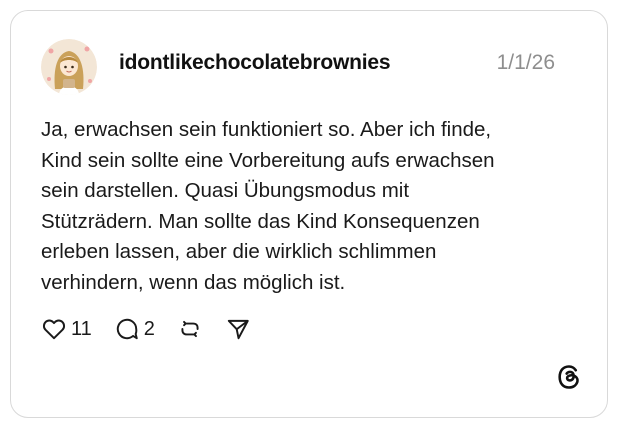  Describe the element at coordinates (149, 328) in the screenshot. I see `reply-count: 2` at that location.